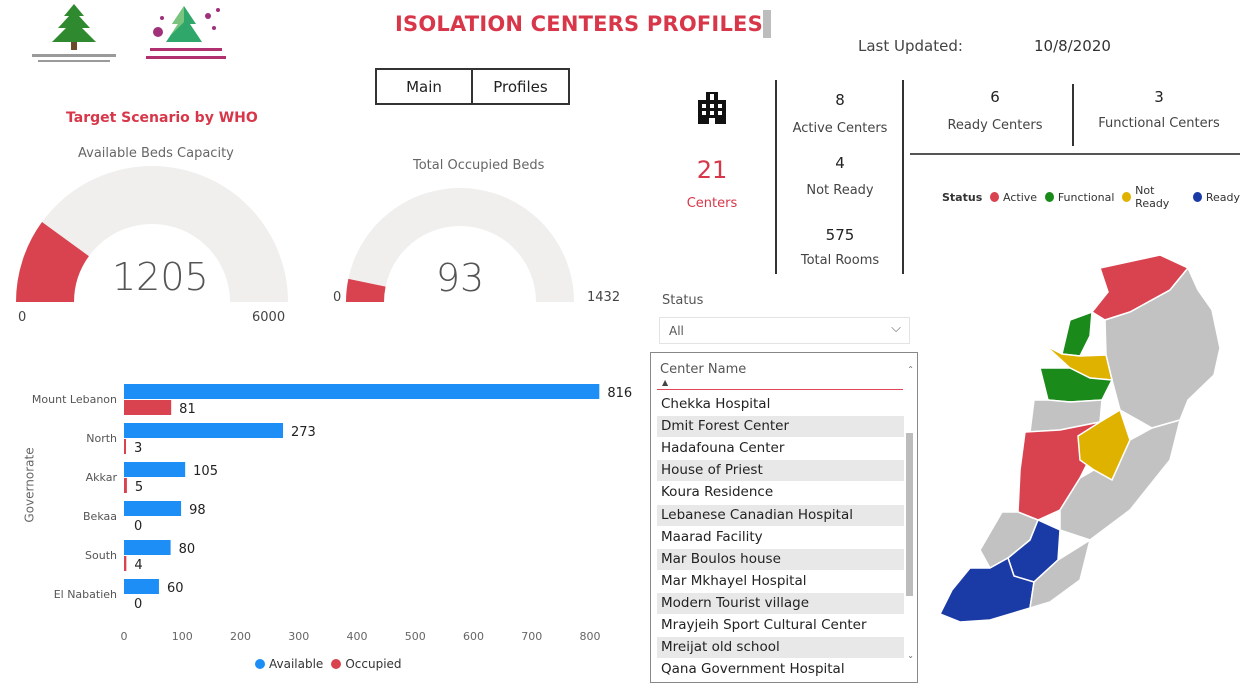 The height and width of the screenshot is (698, 1240). I want to click on data-label-available: 273, so click(303, 432).